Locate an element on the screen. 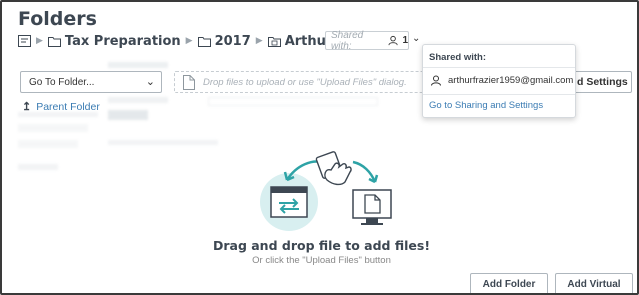  settings-button: d Settings is located at coordinates (601, 82).